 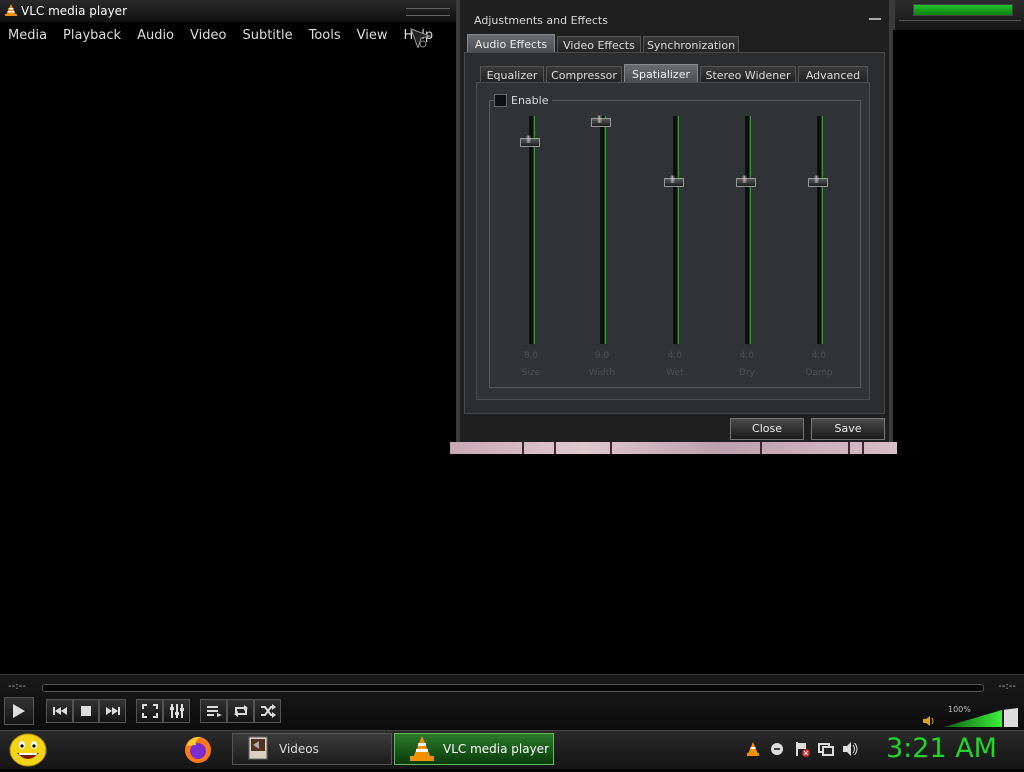 I want to click on volume-slider, so click(x=981, y=717).